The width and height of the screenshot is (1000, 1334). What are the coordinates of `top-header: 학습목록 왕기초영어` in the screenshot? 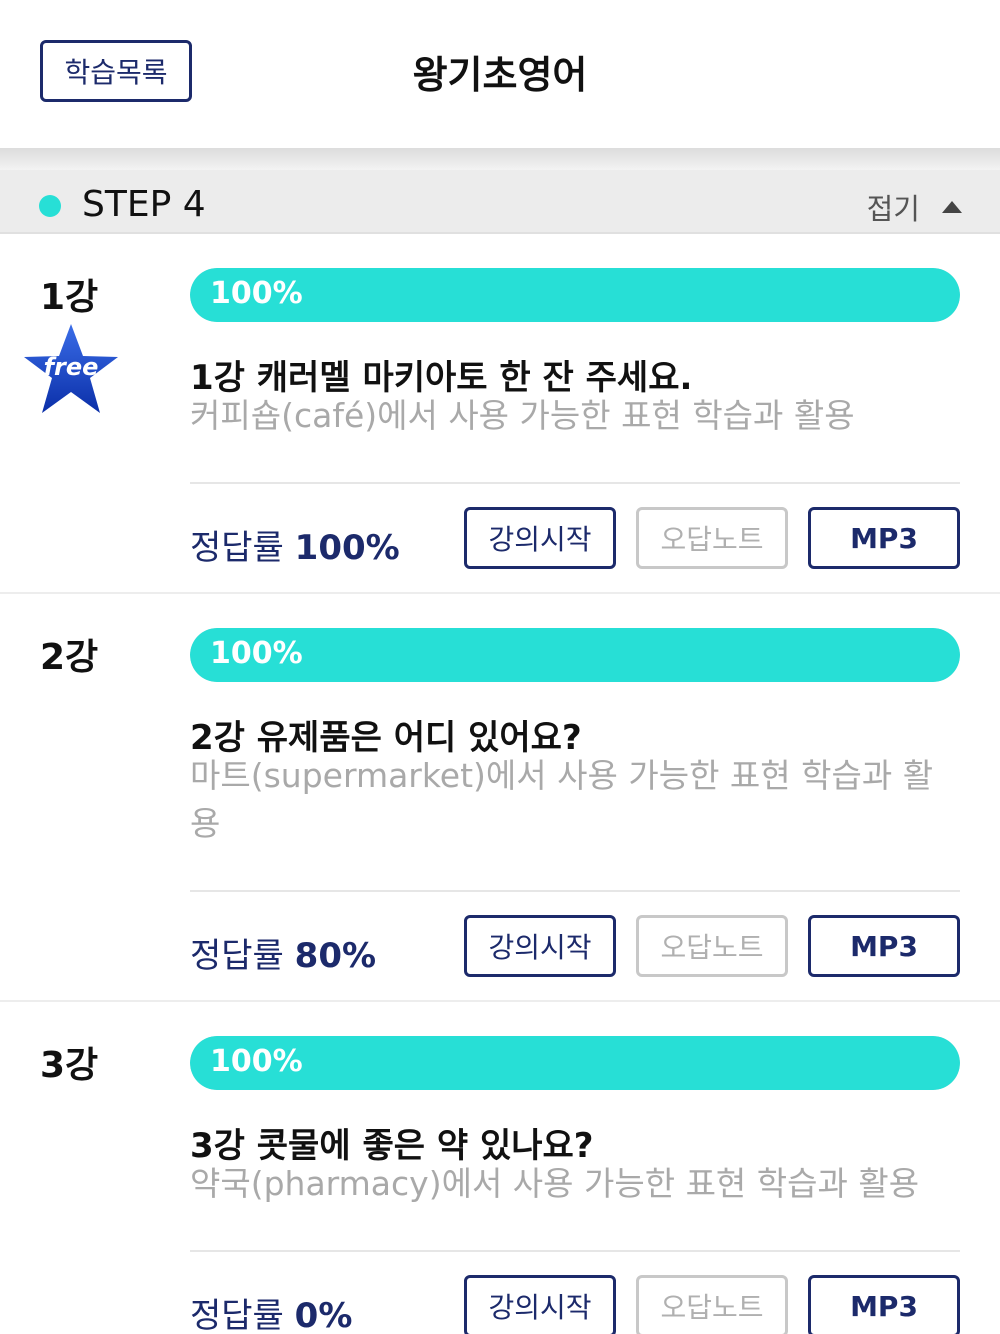 It's located at (500, 74).